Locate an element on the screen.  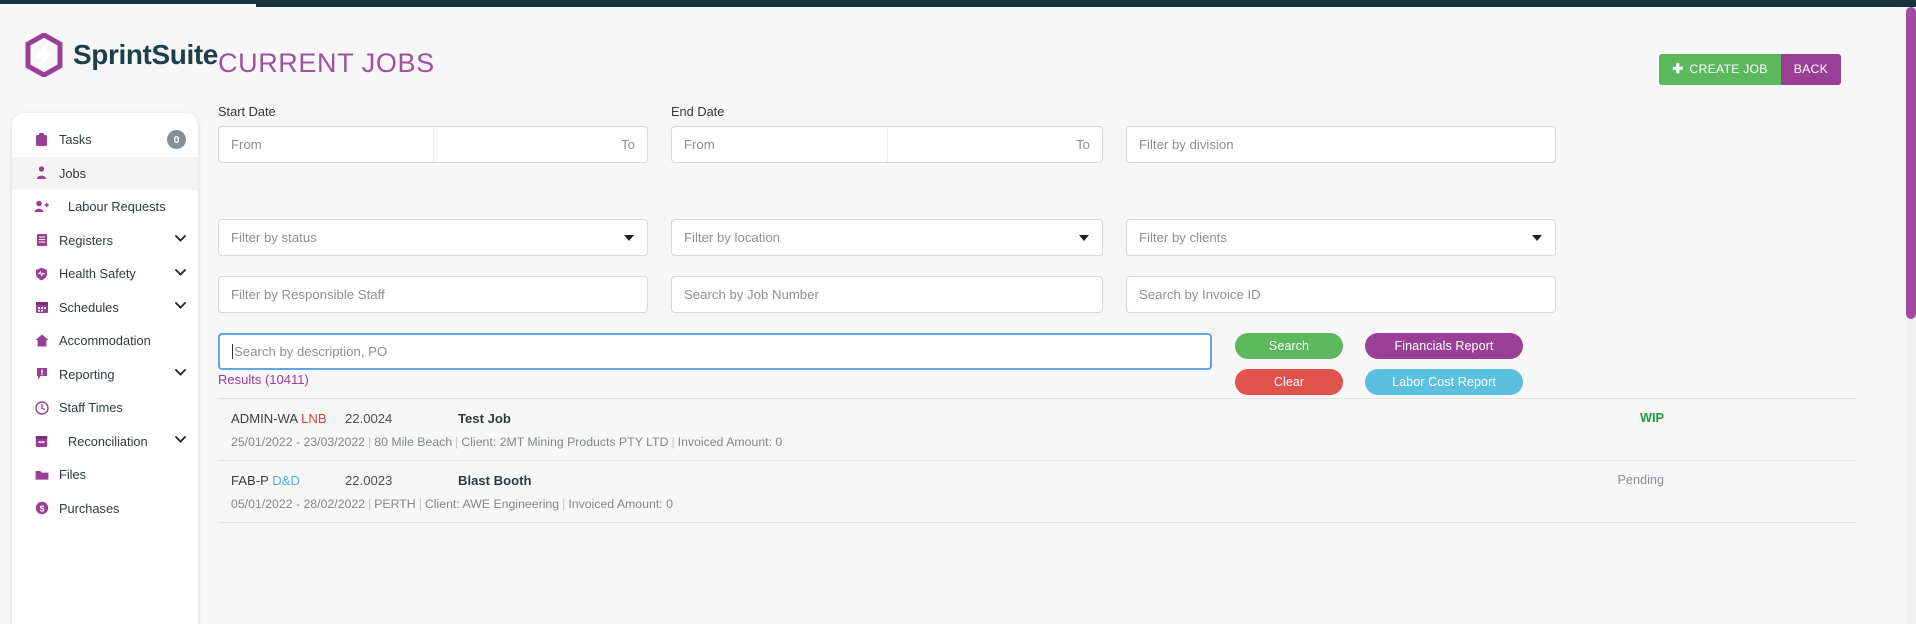
clients-group: Filter by clients is located at coordinates (1341, 237).